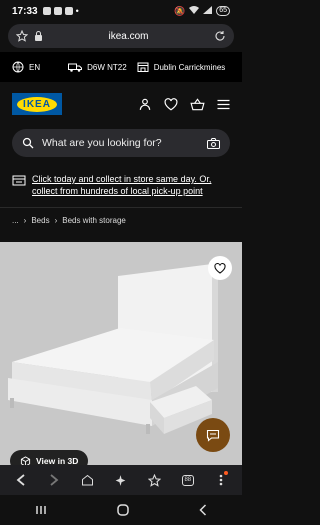 The image size is (320, 525). I want to click on browser-toolbar: ikea.com, so click(121, 37).